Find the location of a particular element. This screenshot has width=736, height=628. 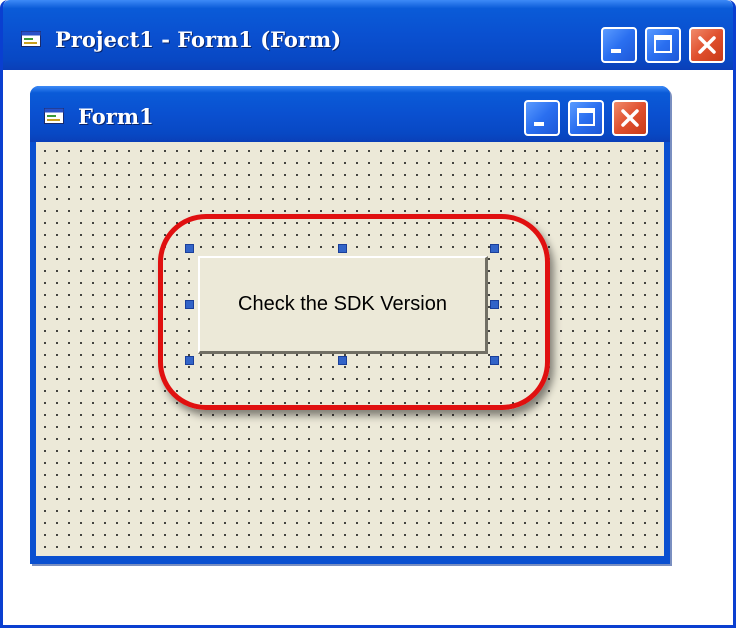

resize-handle-bottom-left is located at coordinates (189, 360).